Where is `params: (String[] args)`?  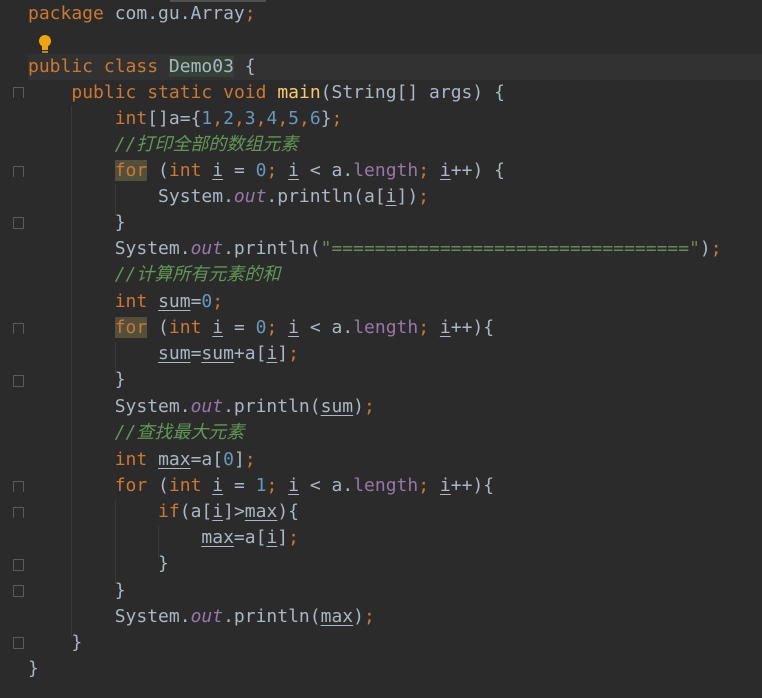 params: (String[] args) is located at coordinates (402, 92).